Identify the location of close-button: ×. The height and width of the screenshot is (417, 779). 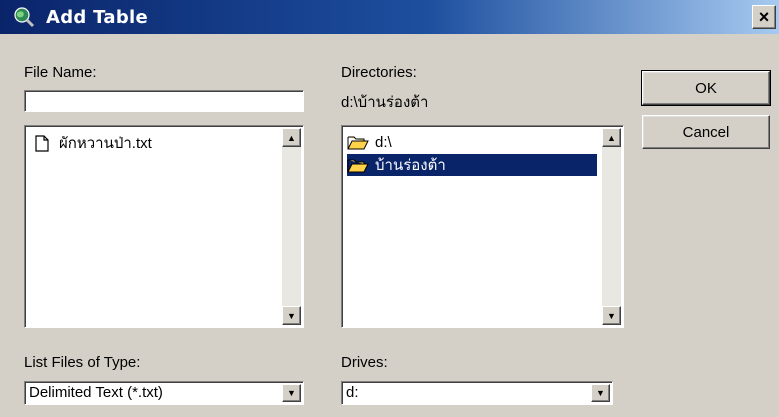
(764, 17).